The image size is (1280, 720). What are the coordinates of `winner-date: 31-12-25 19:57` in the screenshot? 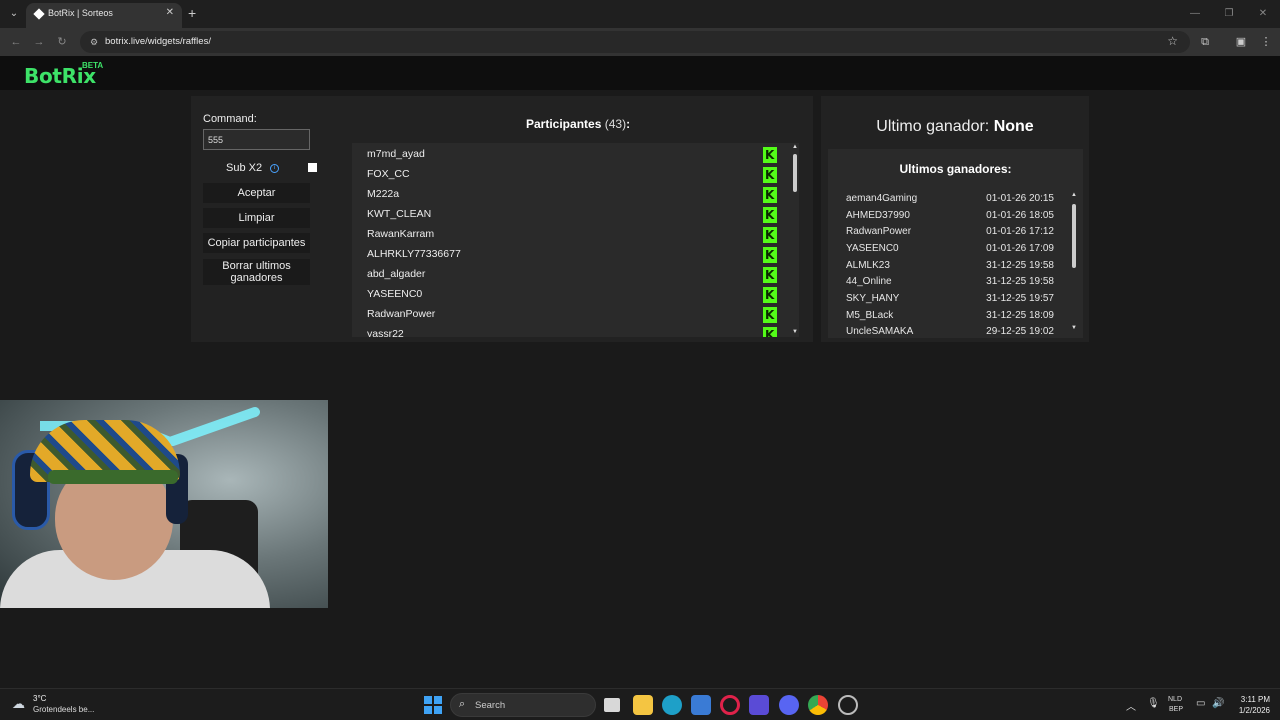 It's located at (1020, 298).